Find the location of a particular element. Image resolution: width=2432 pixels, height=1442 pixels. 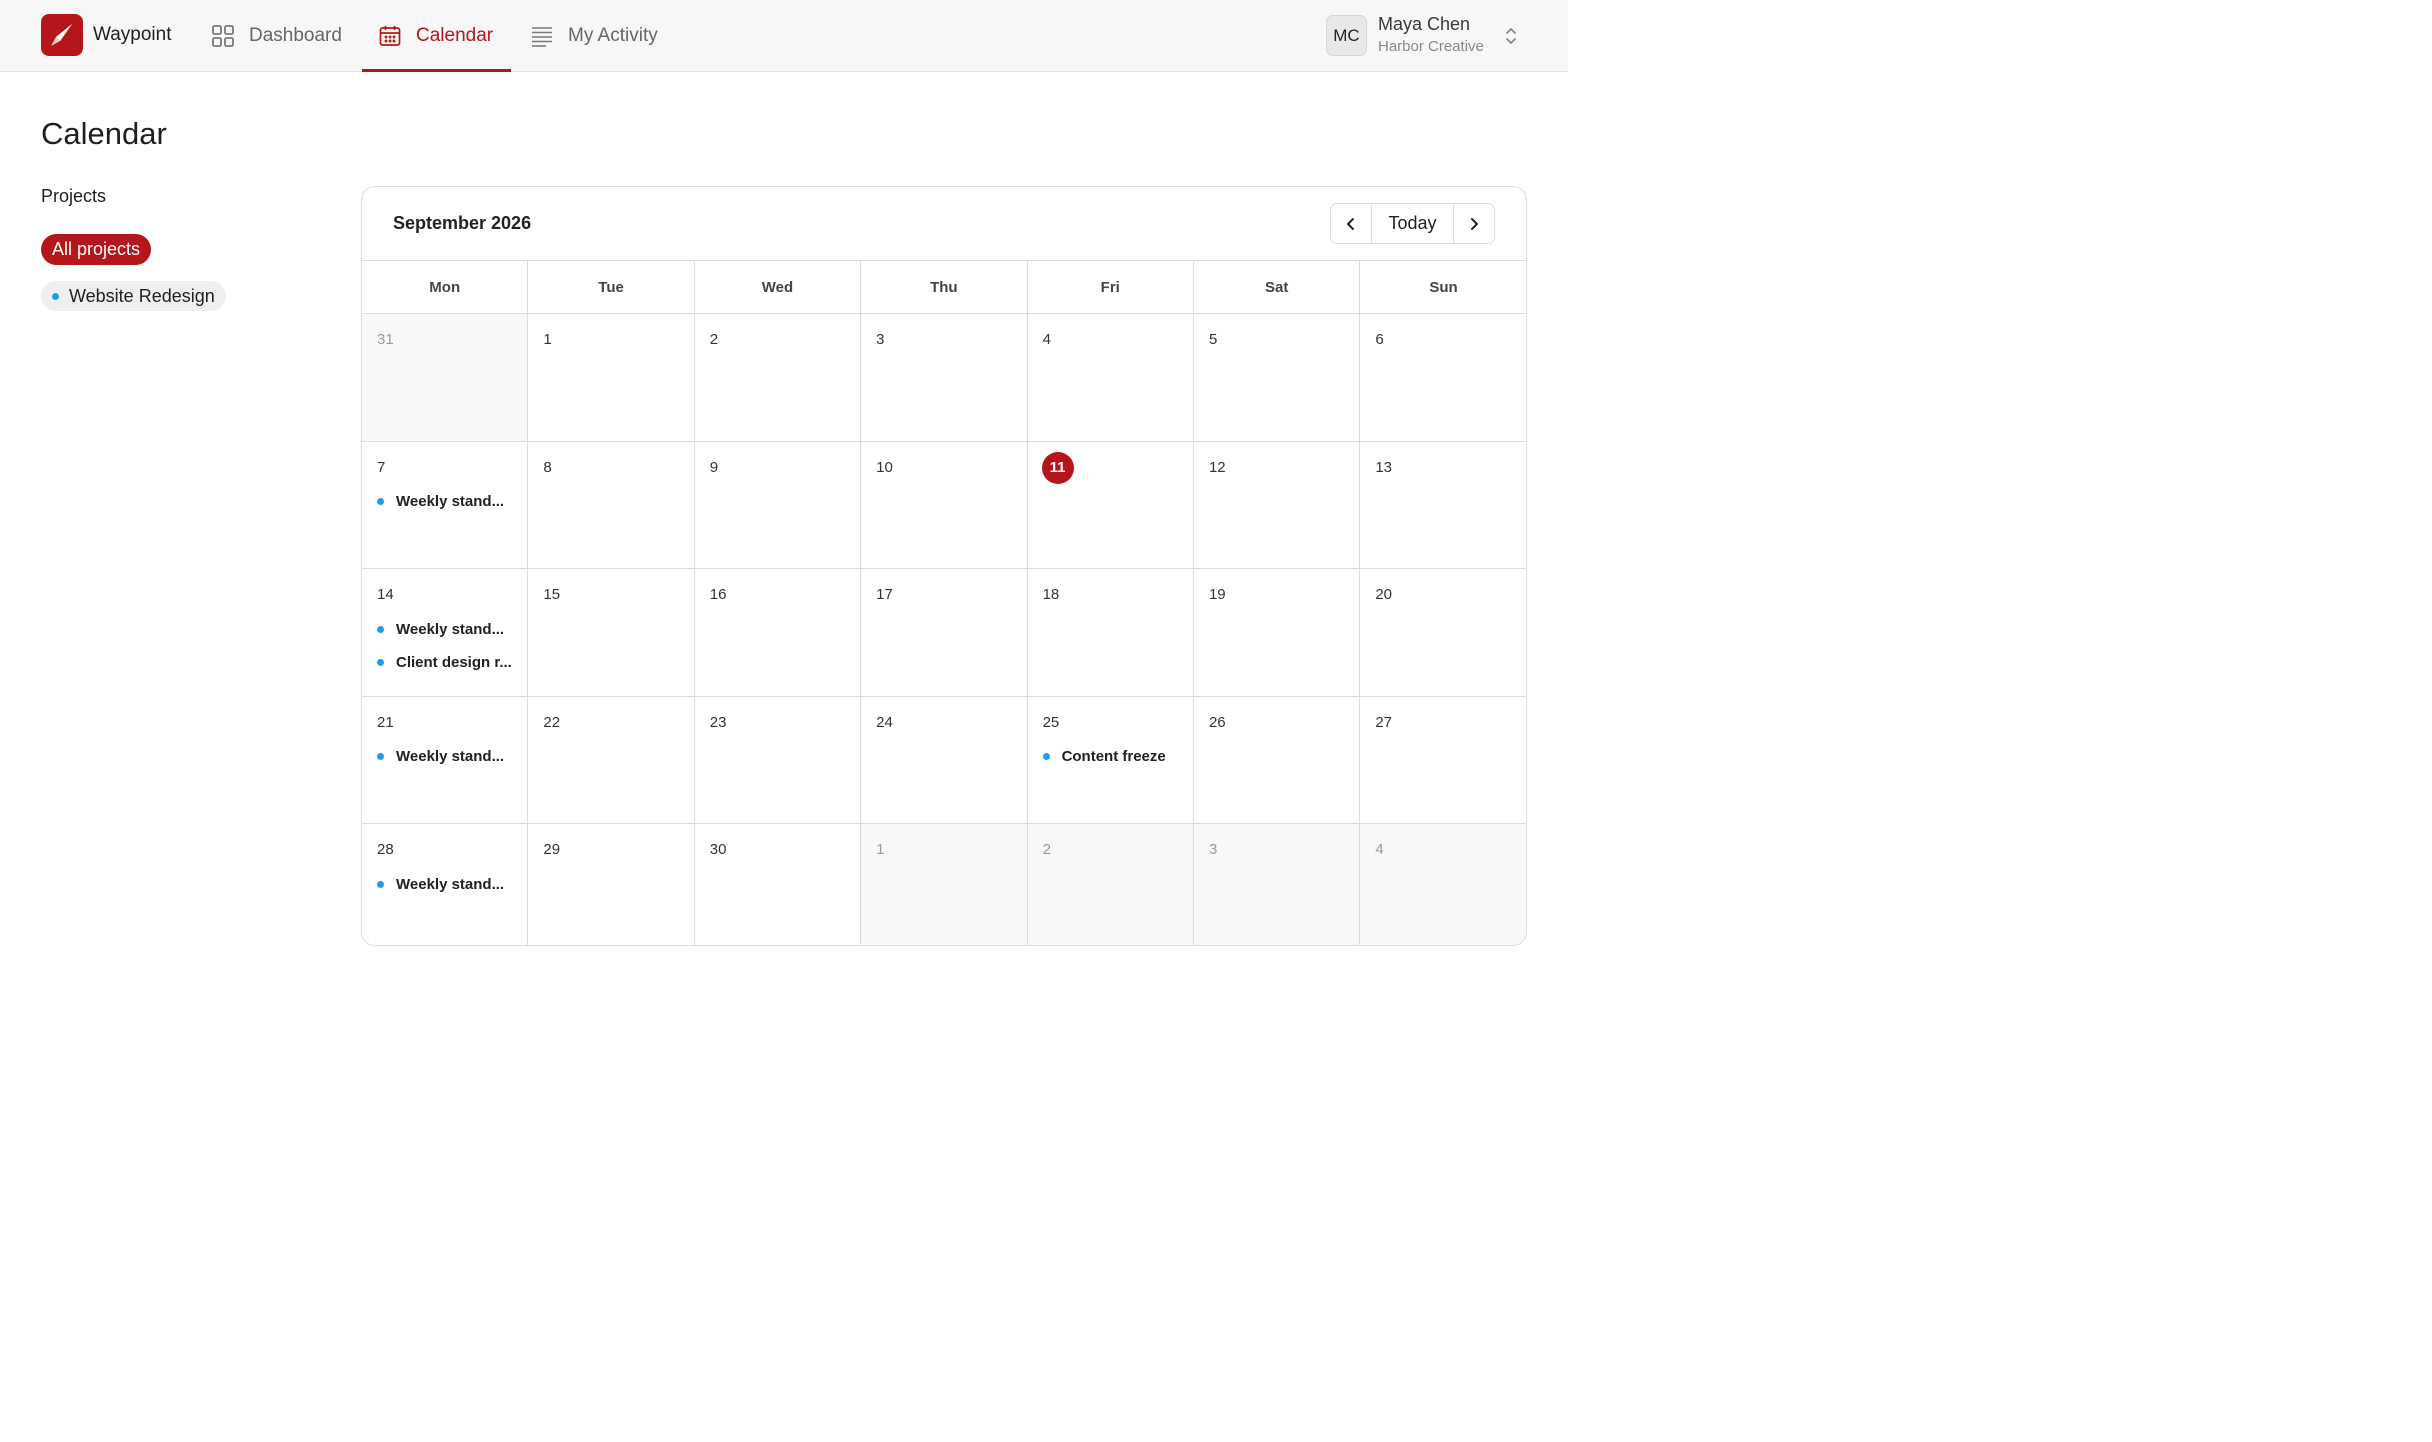

weekday-header: Fri is located at coordinates (1111, 287).